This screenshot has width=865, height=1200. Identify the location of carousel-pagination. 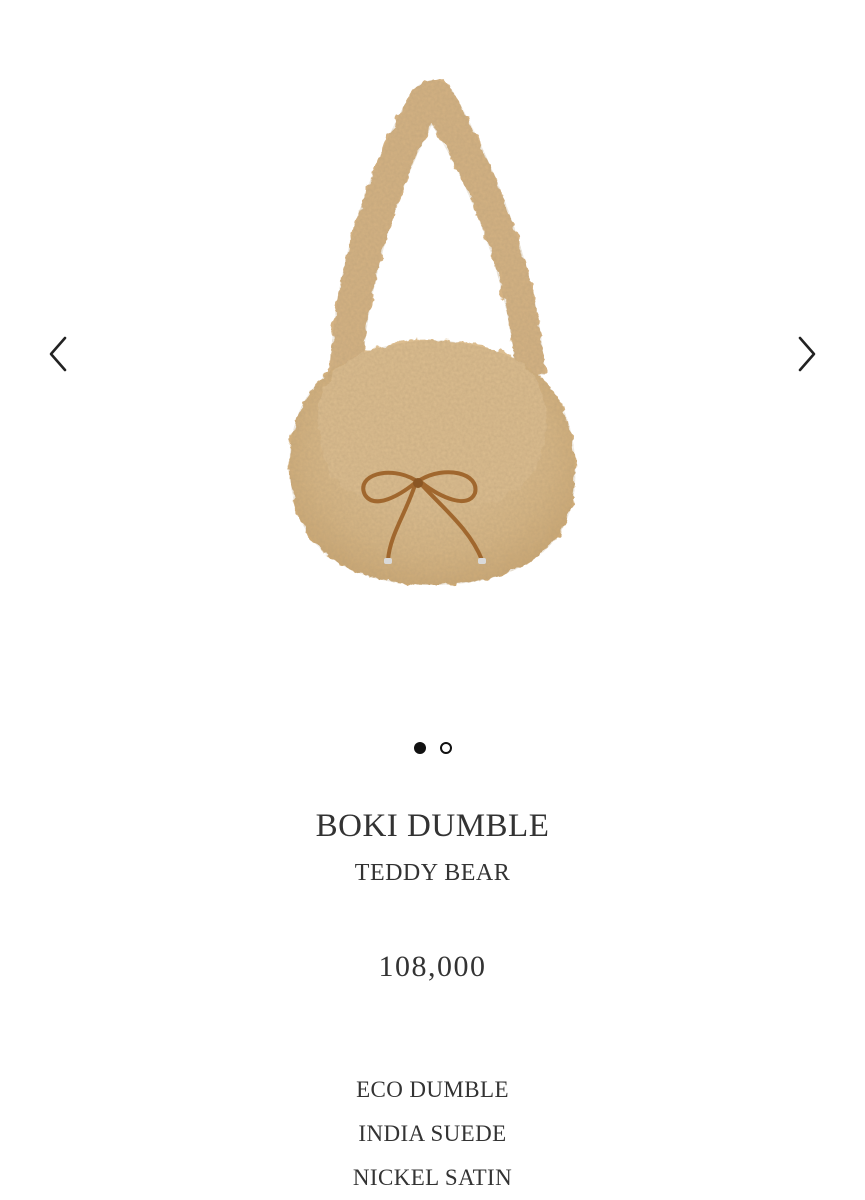
(432, 748).